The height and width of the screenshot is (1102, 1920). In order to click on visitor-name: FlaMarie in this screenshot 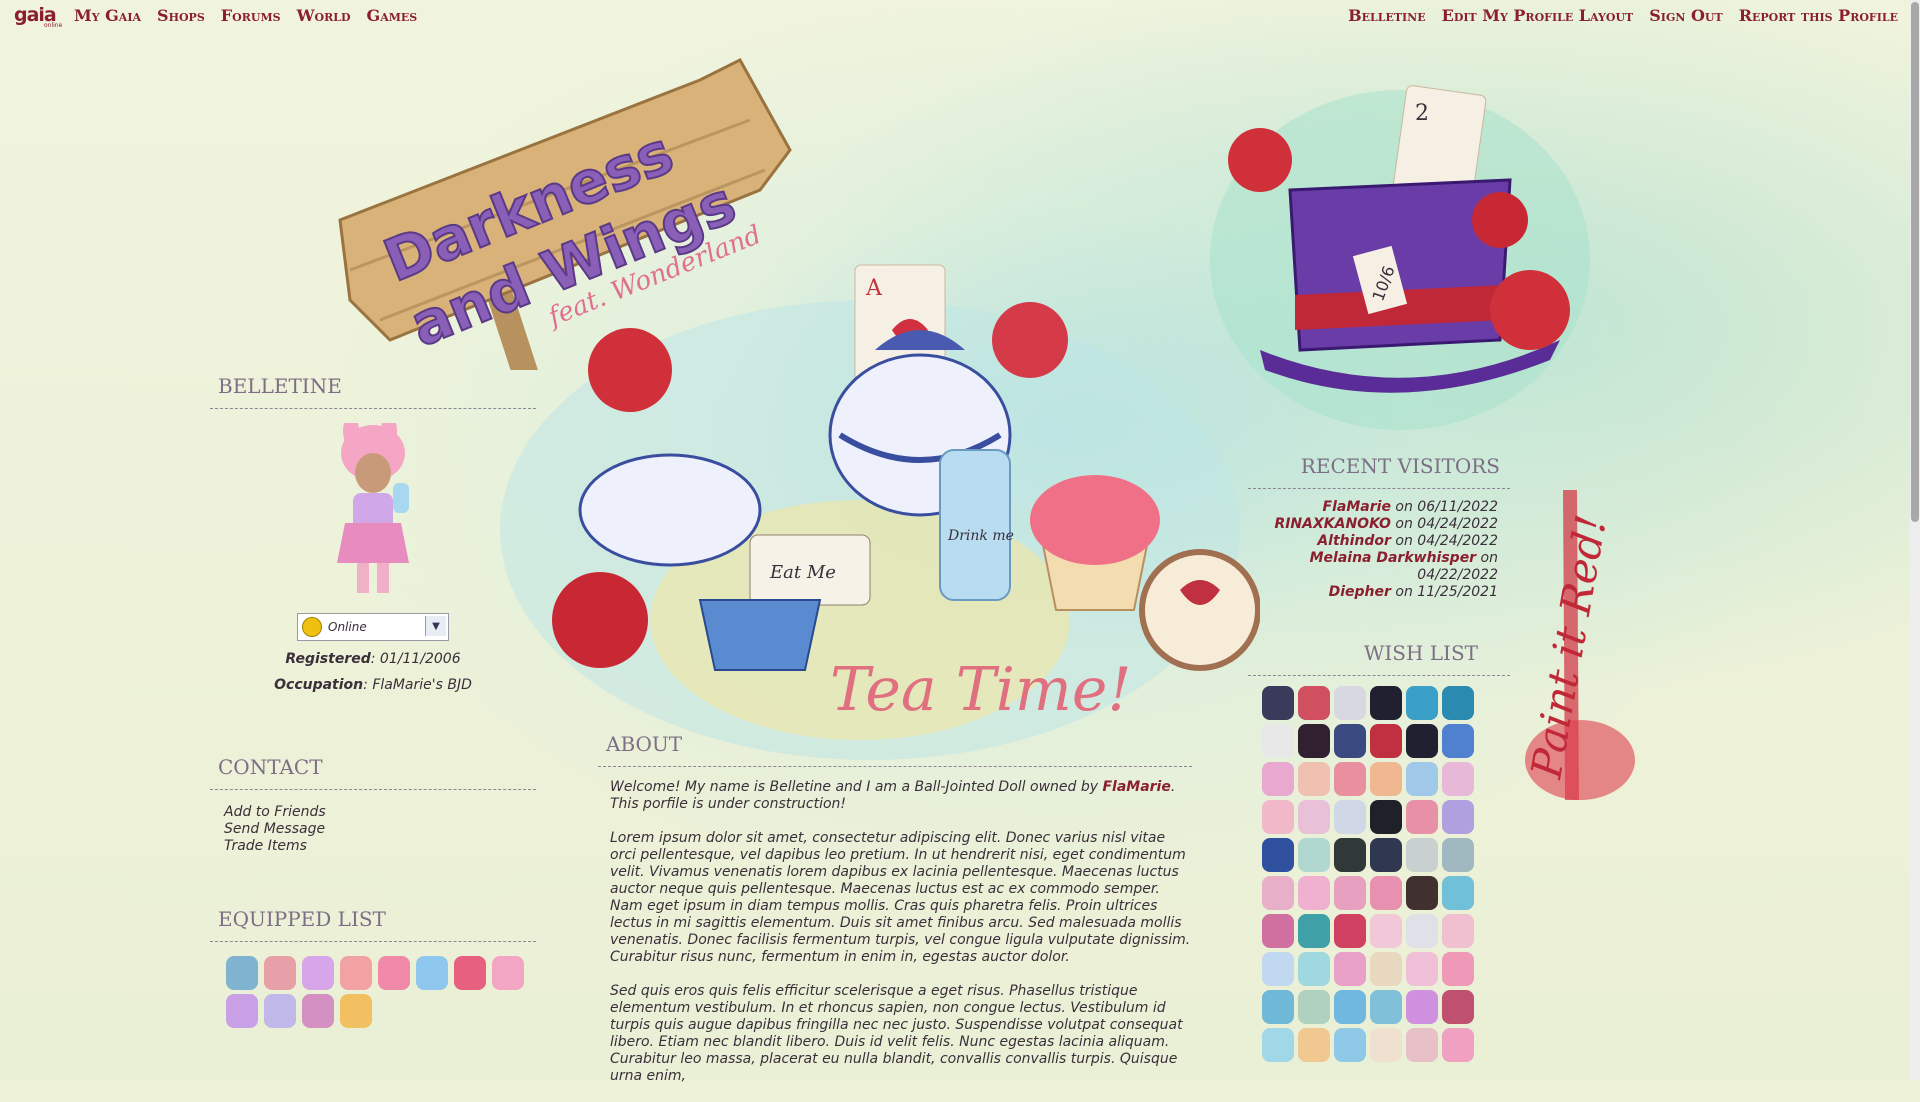, I will do `click(1357, 507)`.